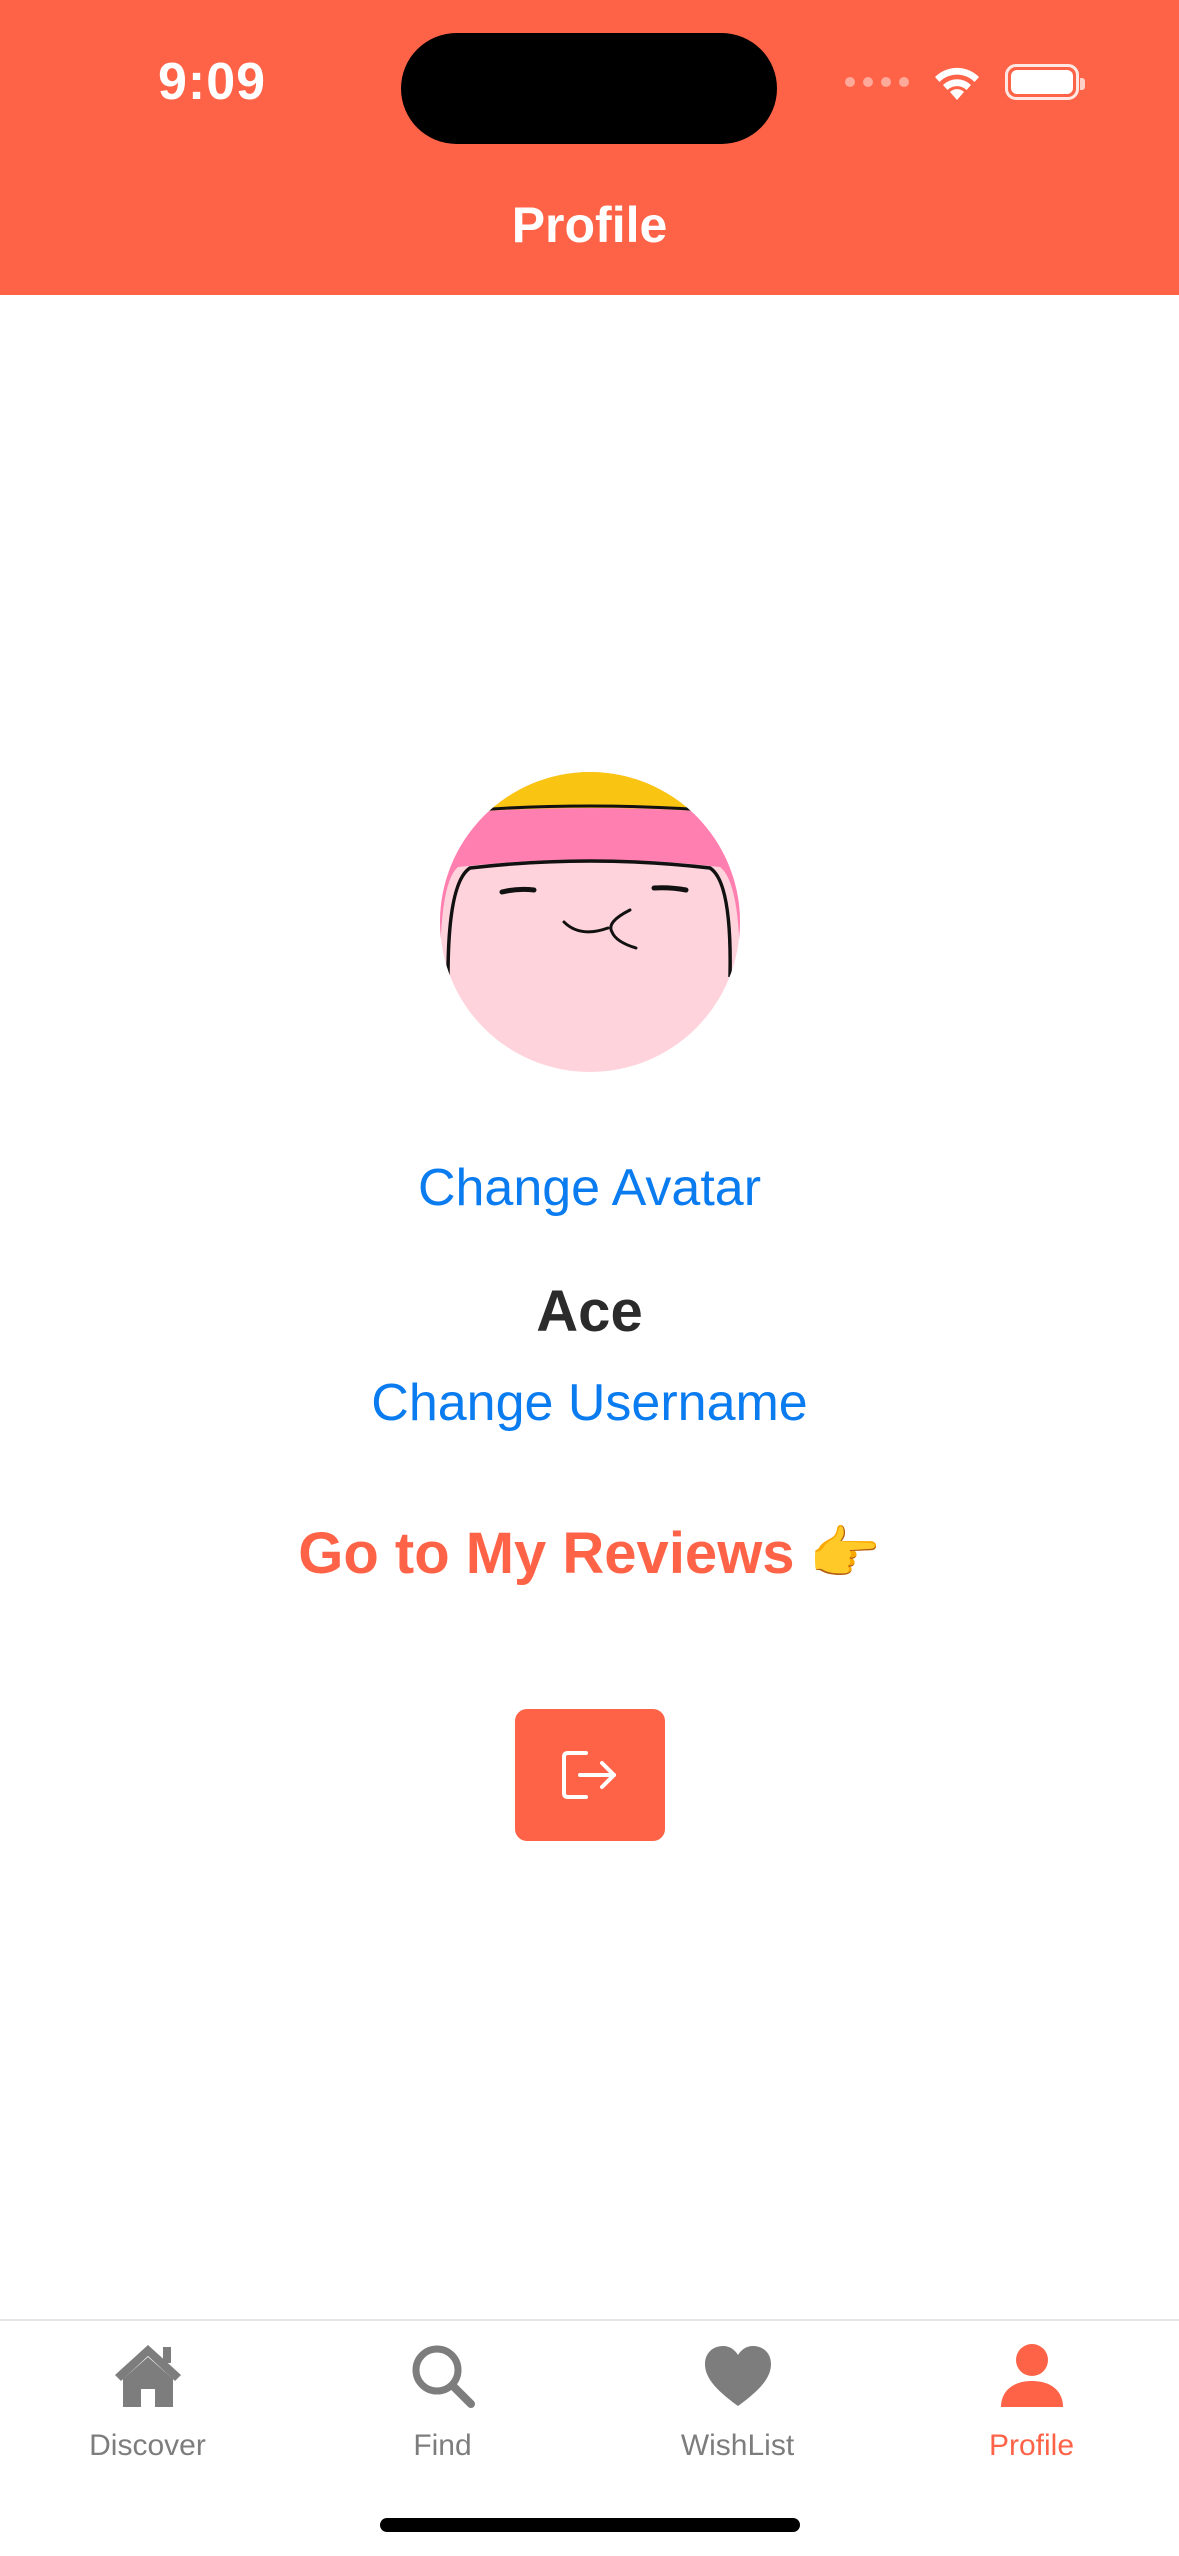  What do you see at coordinates (546, 1553) in the screenshot?
I see `my-reviews-label: Go to My Reviews` at bounding box center [546, 1553].